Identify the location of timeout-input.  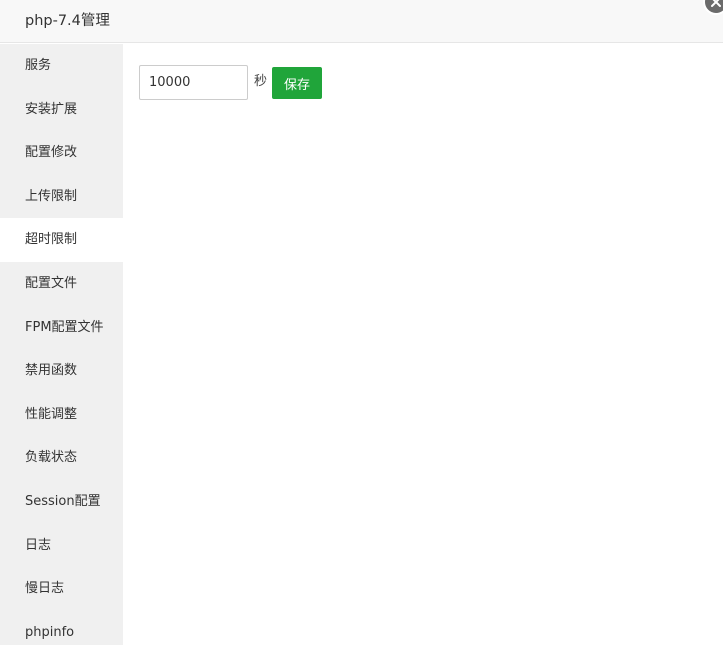
(193, 82).